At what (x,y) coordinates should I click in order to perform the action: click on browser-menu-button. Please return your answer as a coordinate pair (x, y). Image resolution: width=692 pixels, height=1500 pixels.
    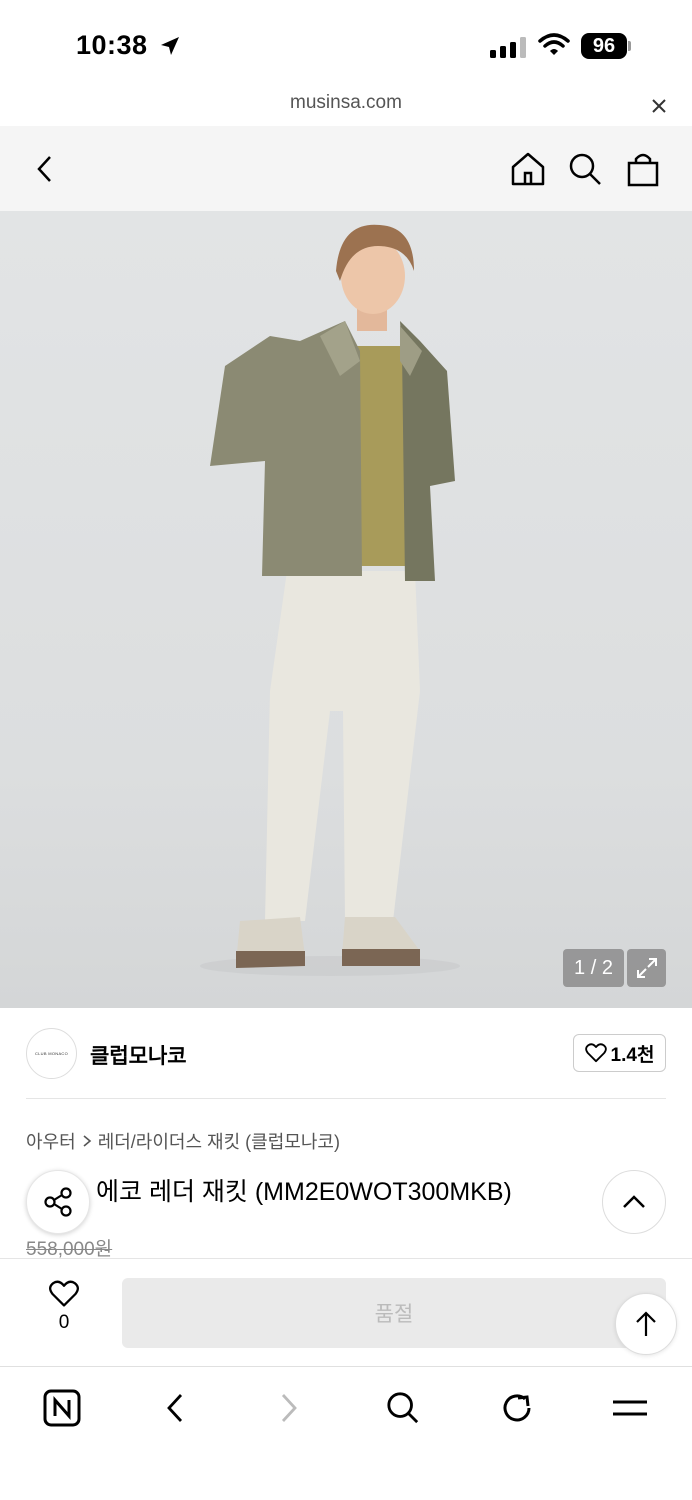
    Looking at the image, I should click on (630, 1408).